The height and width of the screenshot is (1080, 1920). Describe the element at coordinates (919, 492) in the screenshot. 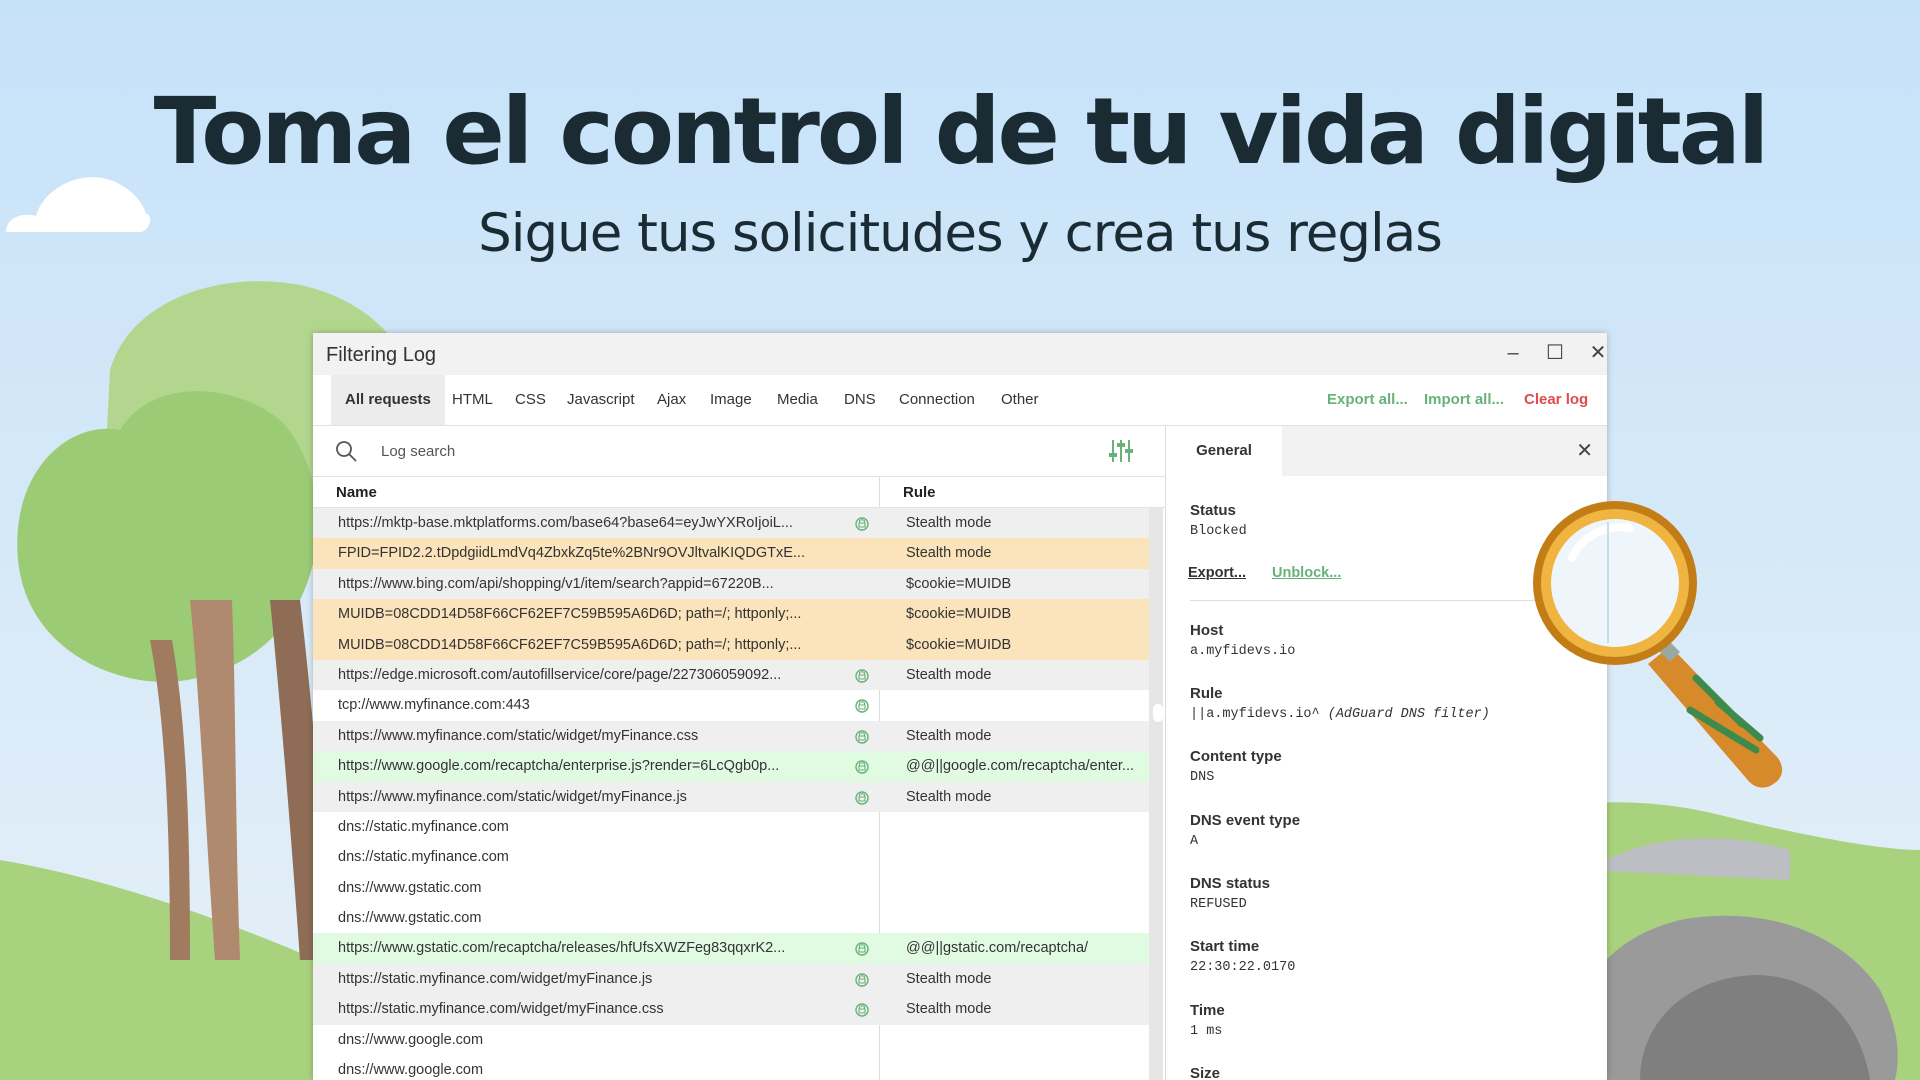

I see `column-header-rule: Rule` at that location.